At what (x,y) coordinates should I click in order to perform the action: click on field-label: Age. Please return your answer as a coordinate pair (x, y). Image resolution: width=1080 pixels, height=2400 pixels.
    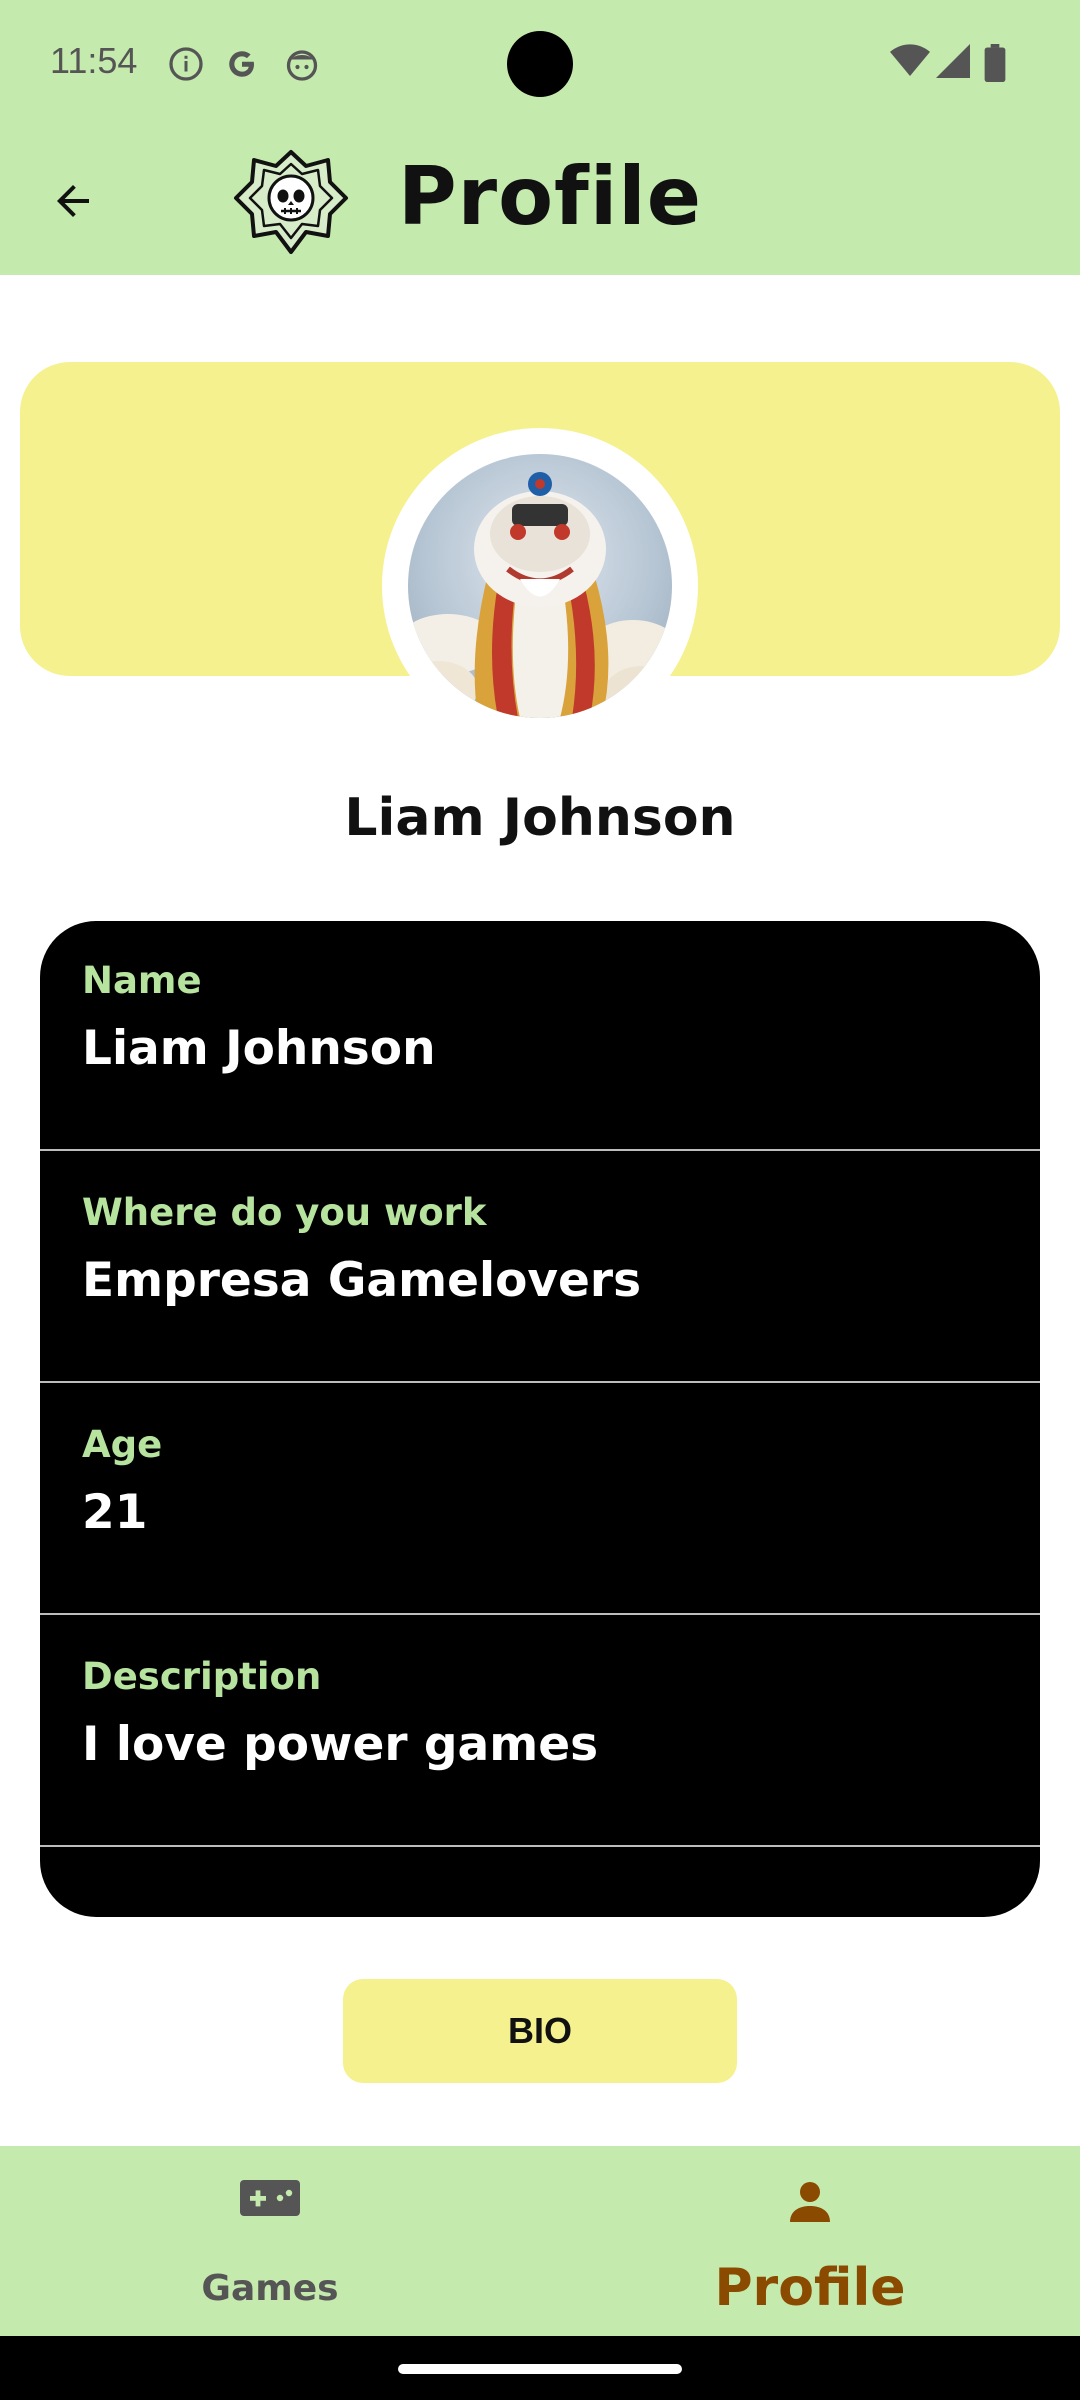
    Looking at the image, I should click on (122, 1444).